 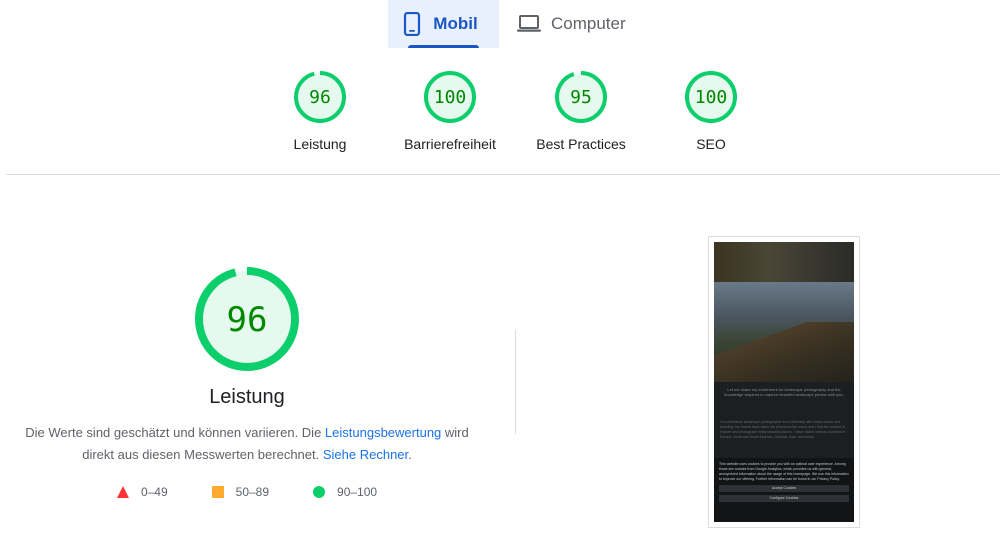 What do you see at coordinates (784, 498) in the screenshot?
I see `configure-cookies-button: Configure Cookies` at bounding box center [784, 498].